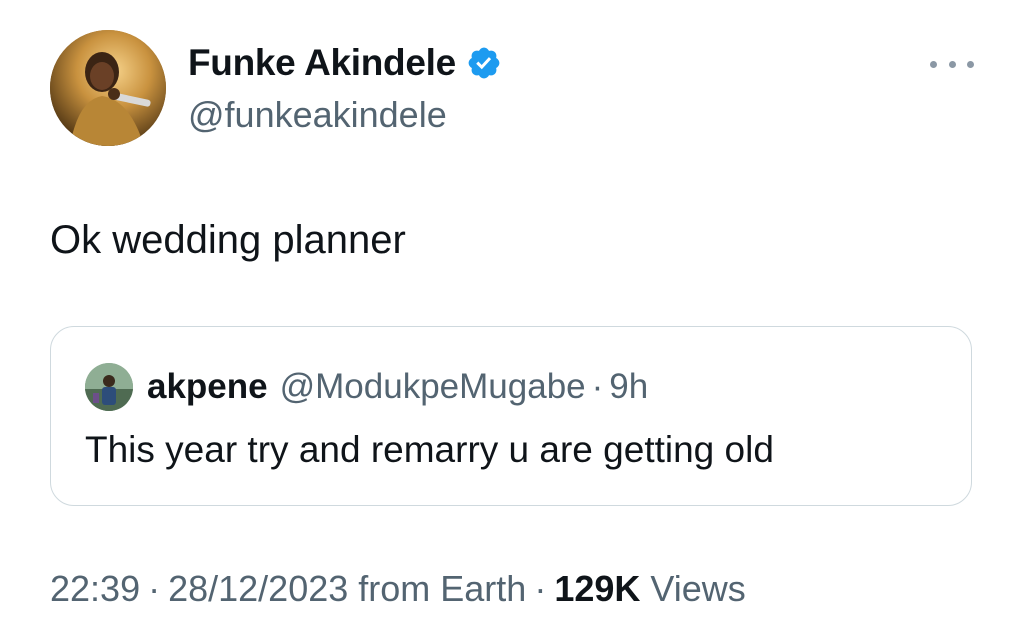  Describe the element at coordinates (347, 589) in the screenshot. I see `tweet-date-source: 28/12/2023 from Earth` at that location.